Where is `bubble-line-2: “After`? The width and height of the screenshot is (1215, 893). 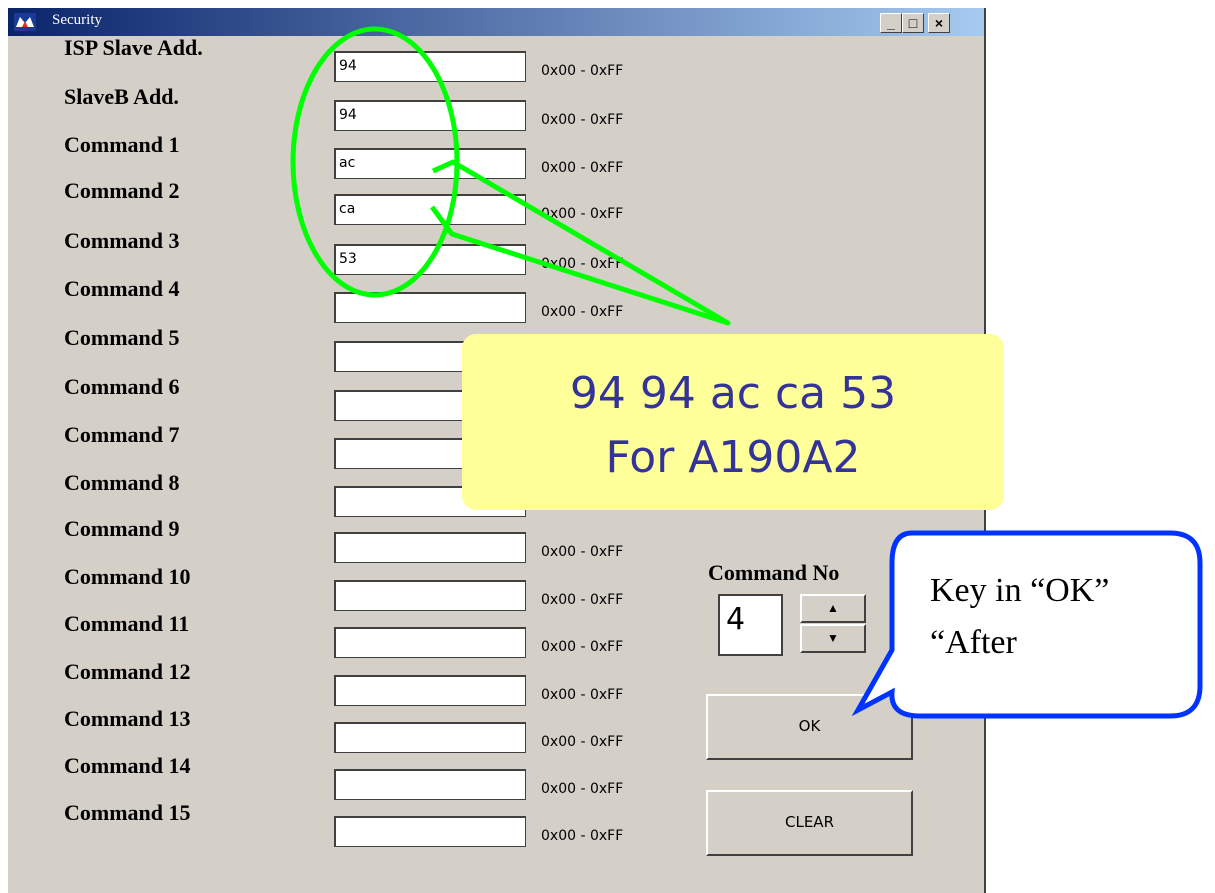 bubble-line-2: “After is located at coordinates (973, 642).